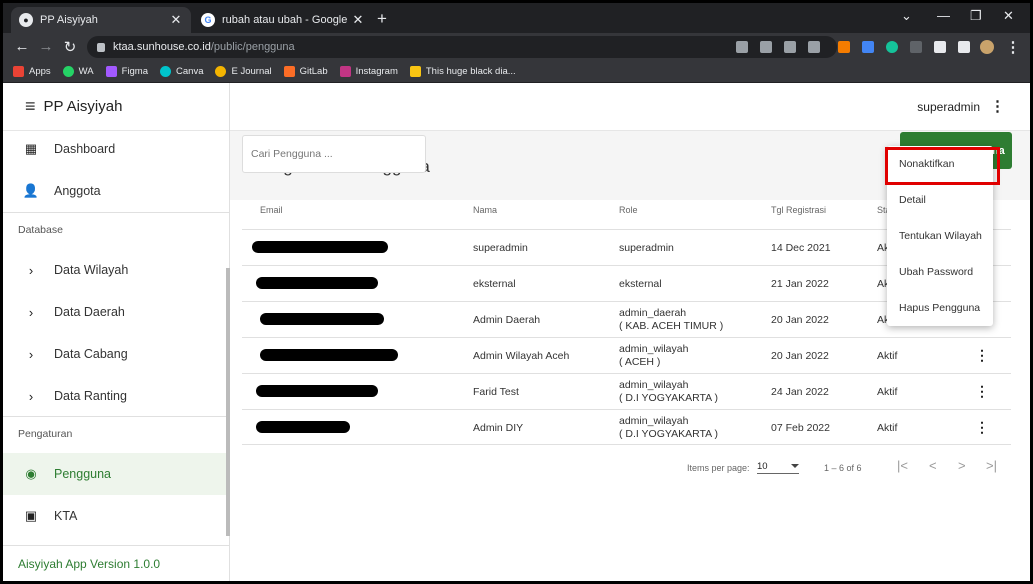 The width and height of the screenshot is (1033, 584). Describe the element at coordinates (30, 106) in the screenshot. I see `menu-icon: ≡` at that location.